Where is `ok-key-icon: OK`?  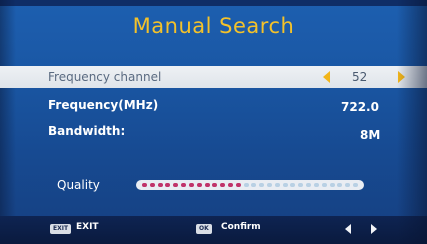
ok-key-icon: OK is located at coordinates (204, 229).